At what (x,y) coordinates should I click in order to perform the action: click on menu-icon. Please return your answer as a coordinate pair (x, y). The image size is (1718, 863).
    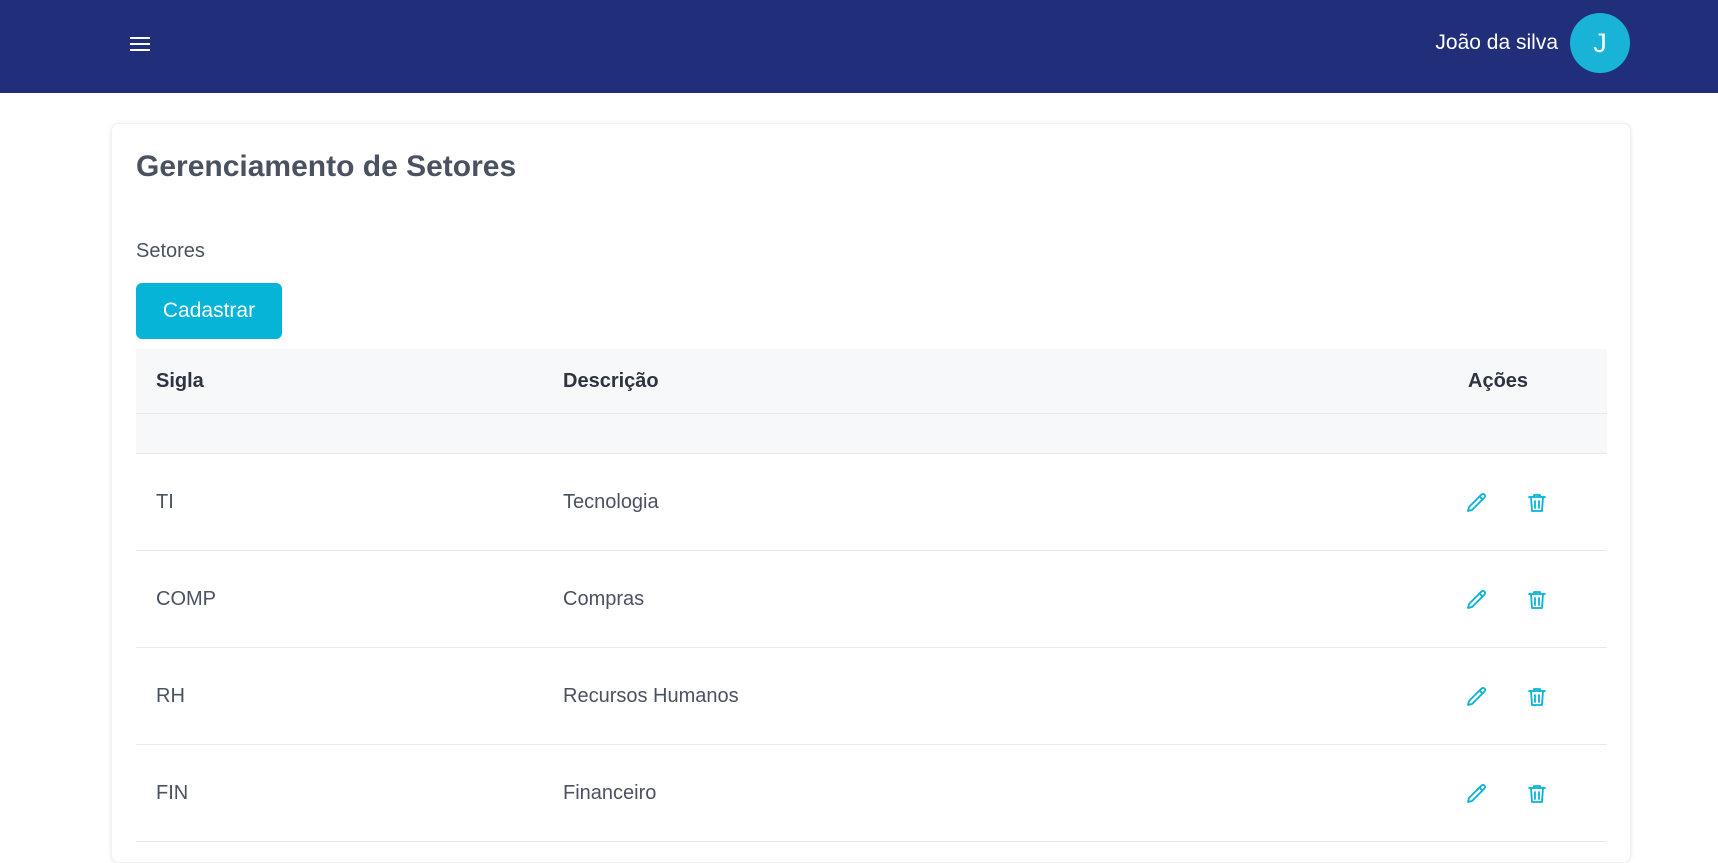
    Looking at the image, I should click on (140, 44).